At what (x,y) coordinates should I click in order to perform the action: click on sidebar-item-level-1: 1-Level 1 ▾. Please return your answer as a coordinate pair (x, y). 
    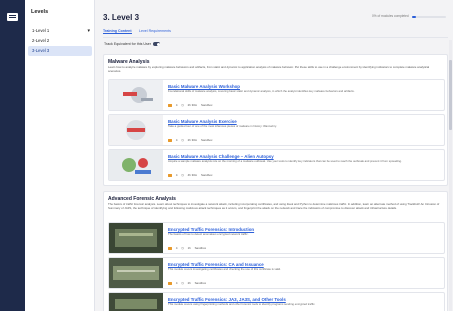
    Looking at the image, I should click on (60, 31).